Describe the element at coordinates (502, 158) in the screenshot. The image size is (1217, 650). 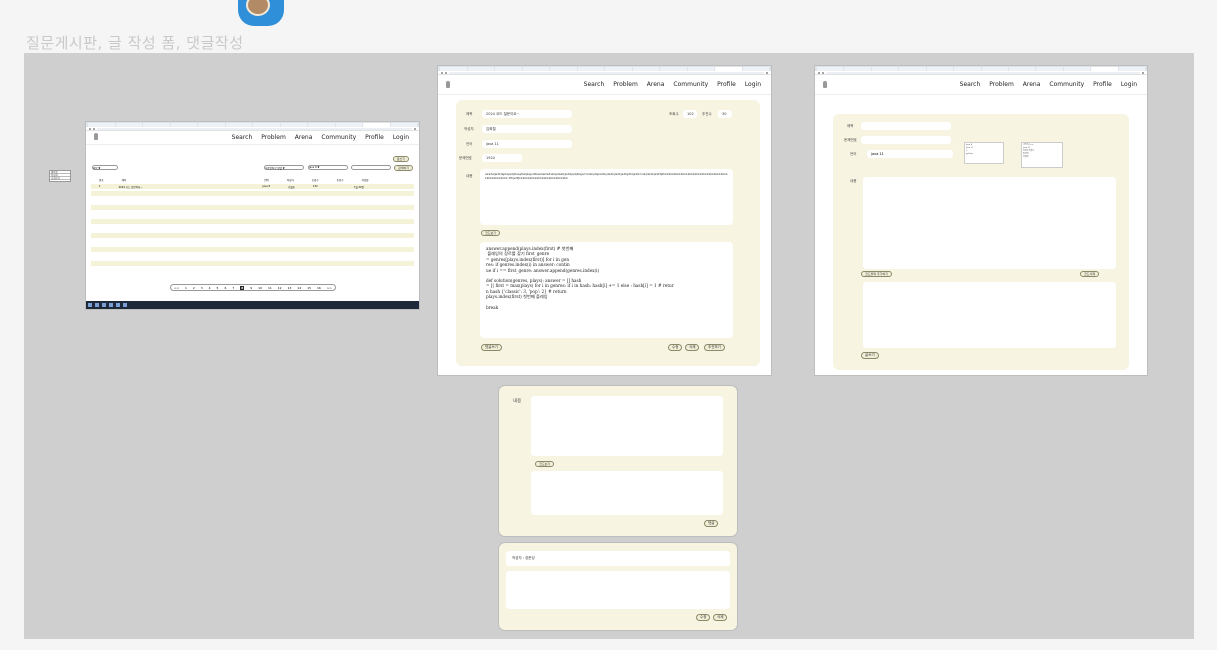
I see `problem-field: 1924` at that location.